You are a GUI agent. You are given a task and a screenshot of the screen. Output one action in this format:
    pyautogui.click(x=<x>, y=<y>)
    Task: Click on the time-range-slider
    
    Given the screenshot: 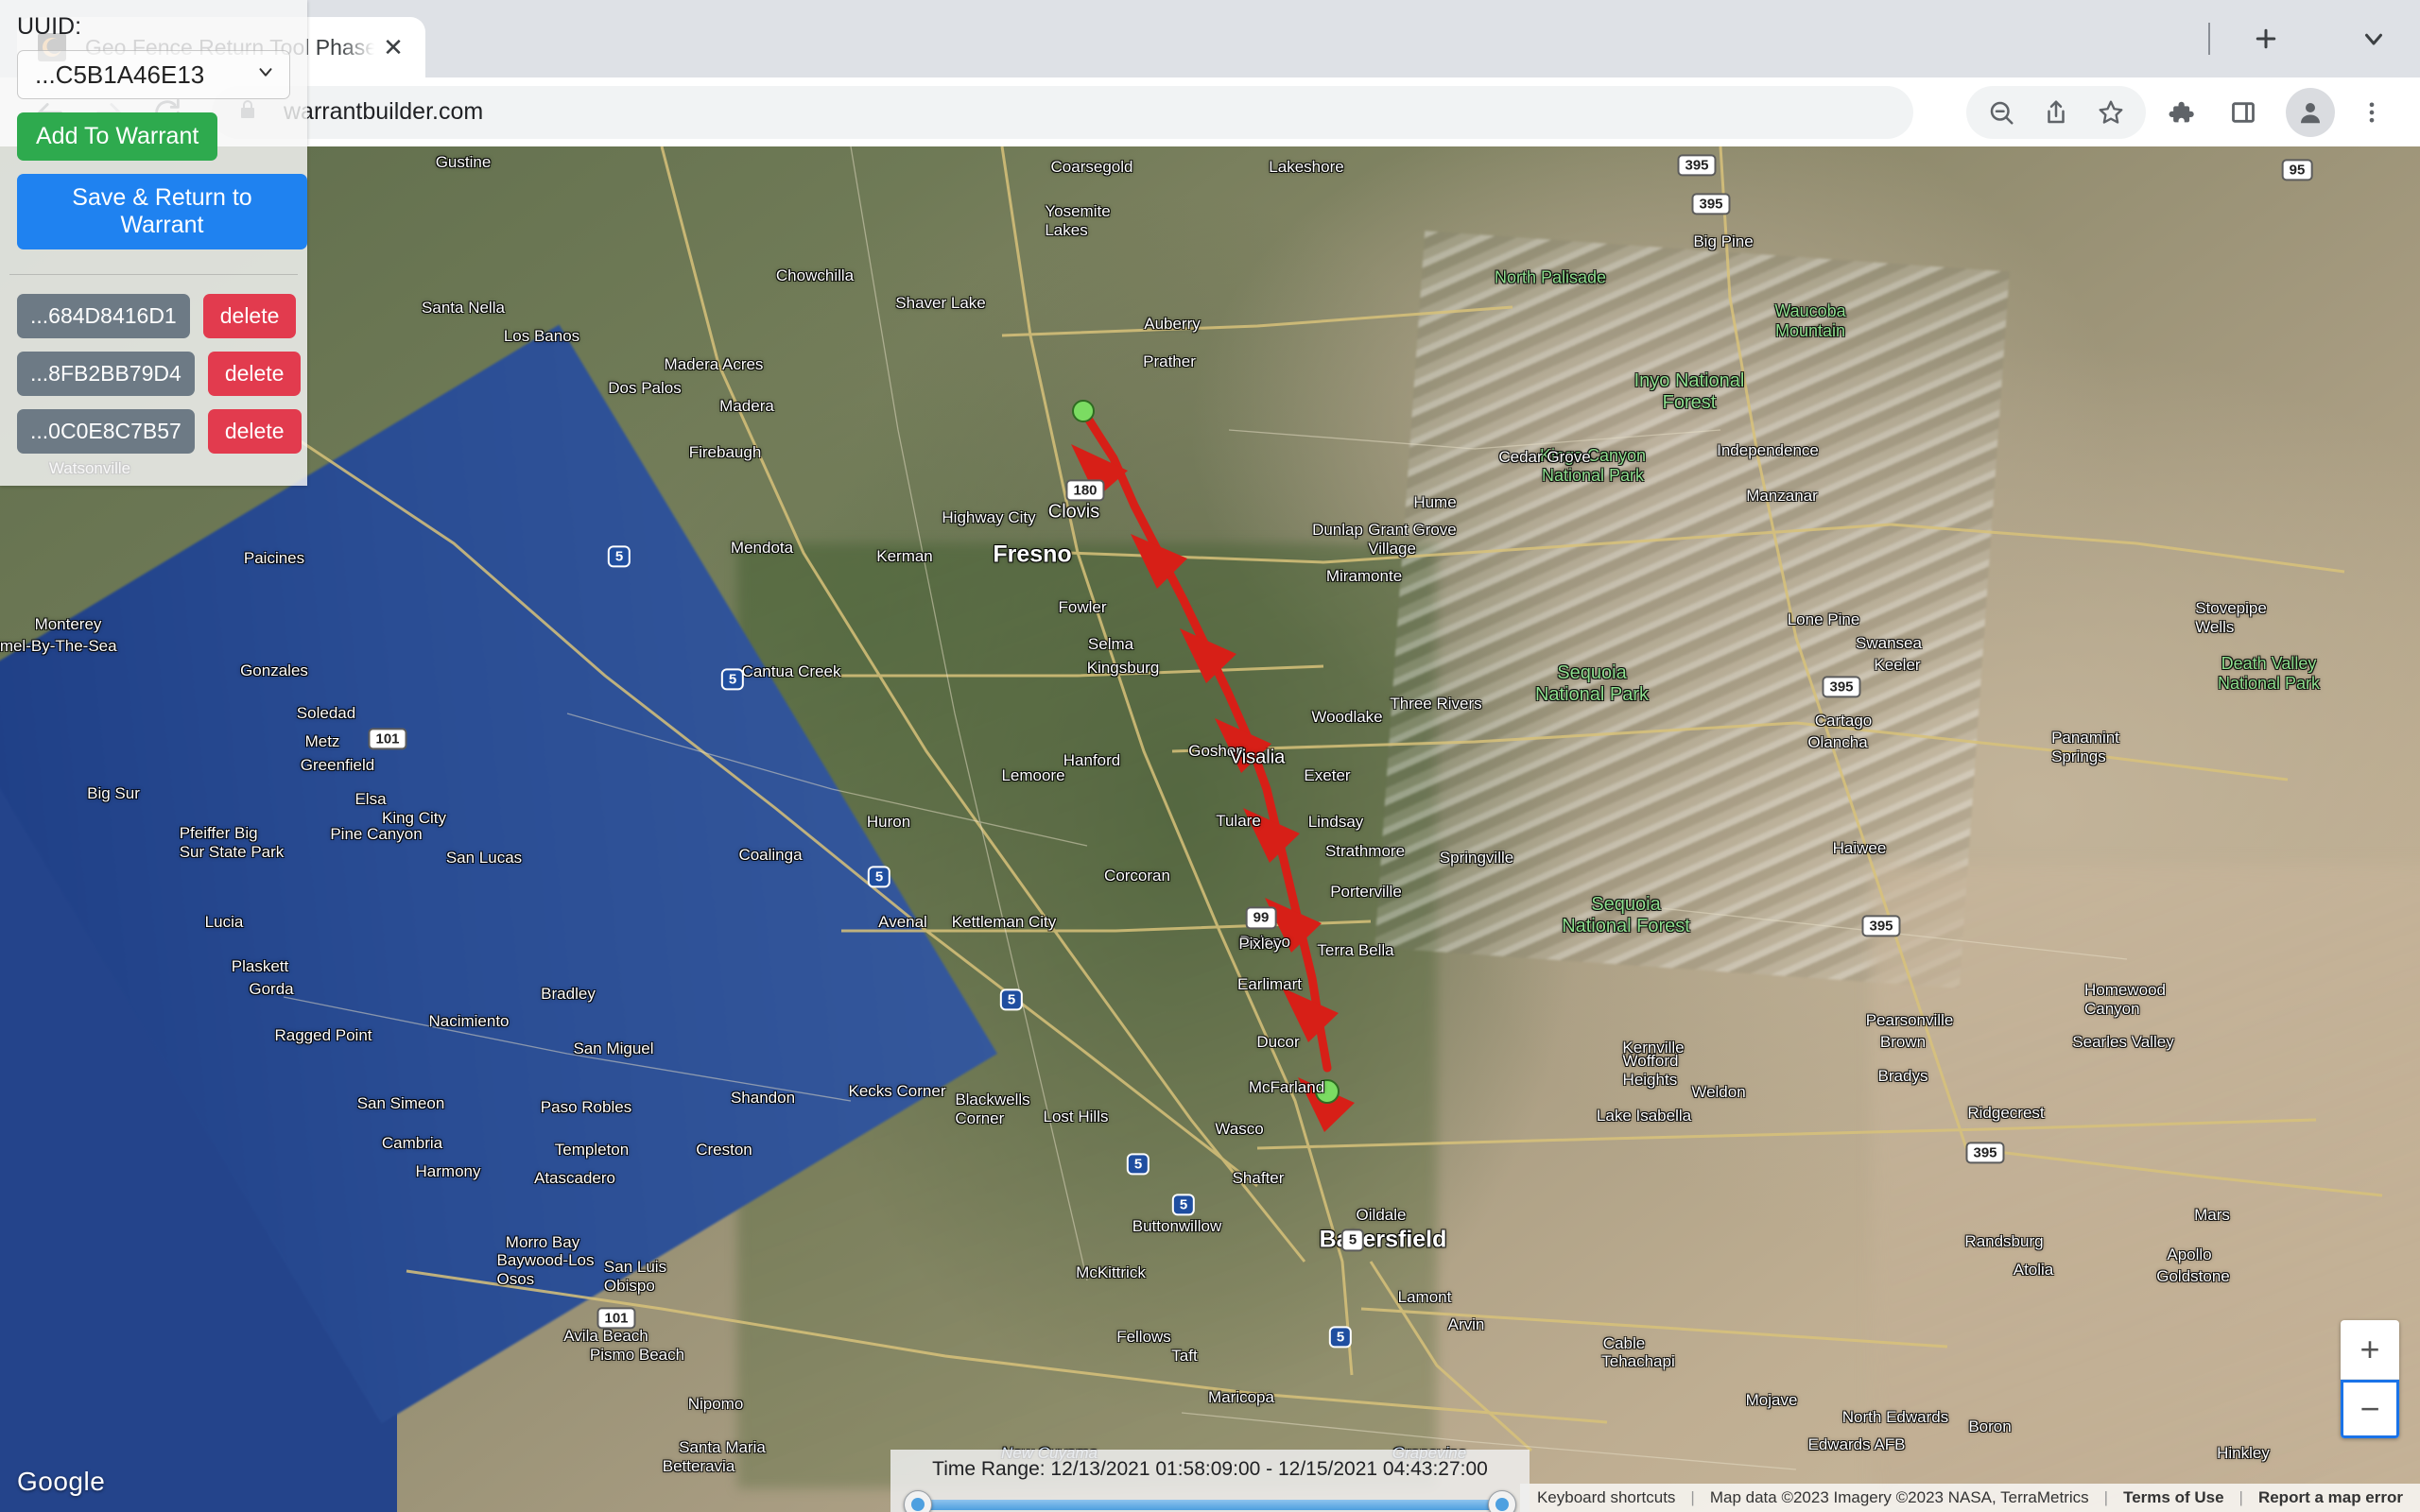 What is the action you would take?
    pyautogui.click(x=1210, y=1501)
    